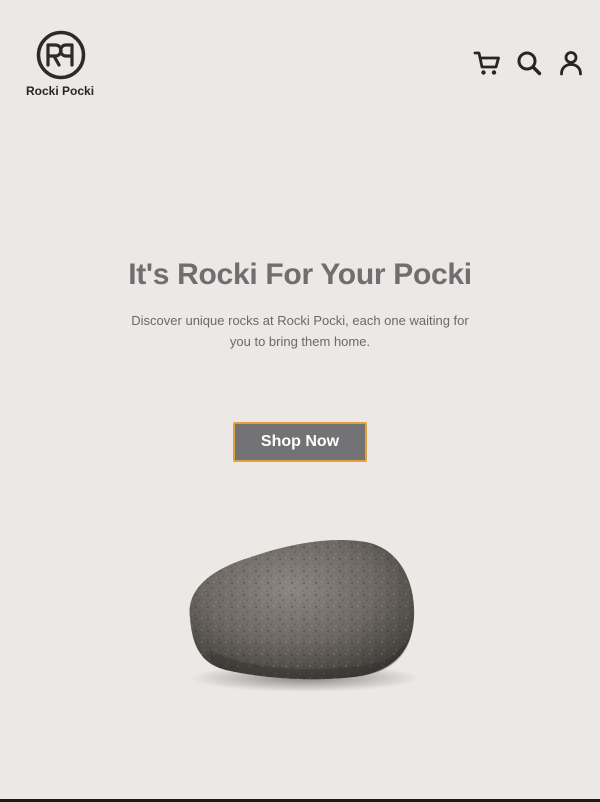 This screenshot has width=600, height=802. What do you see at coordinates (304, 615) in the screenshot?
I see `rock-image` at bounding box center [304, 615].